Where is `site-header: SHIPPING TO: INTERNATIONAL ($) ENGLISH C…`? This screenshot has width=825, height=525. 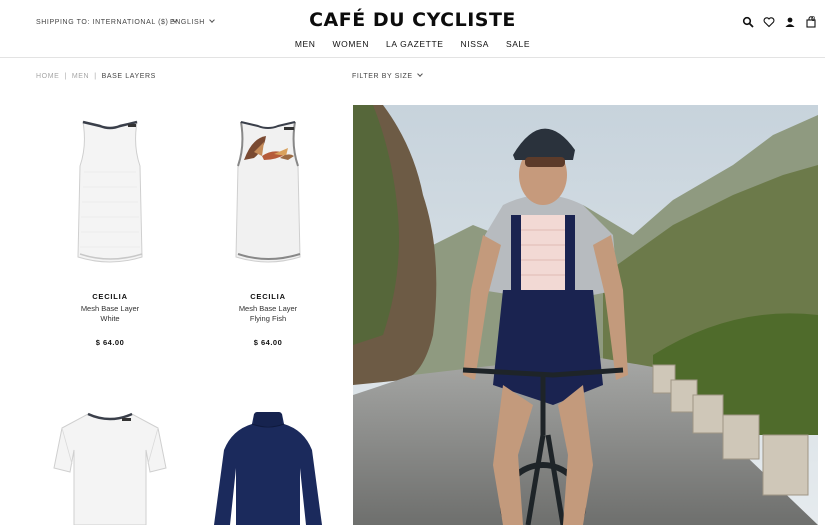 site-header: SHIPPING TO: INTERNATIONAL ($) ENGLISH C… is located at coordinates (412, 29).